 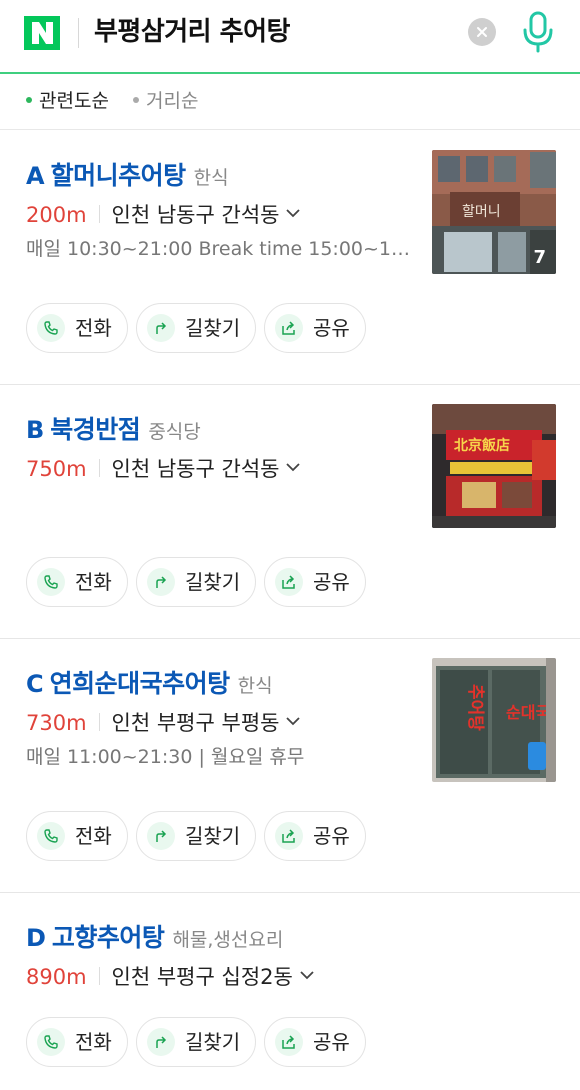 I want to click on search-query: 부평삼거리 추어탕, so click(x=192, y=32).